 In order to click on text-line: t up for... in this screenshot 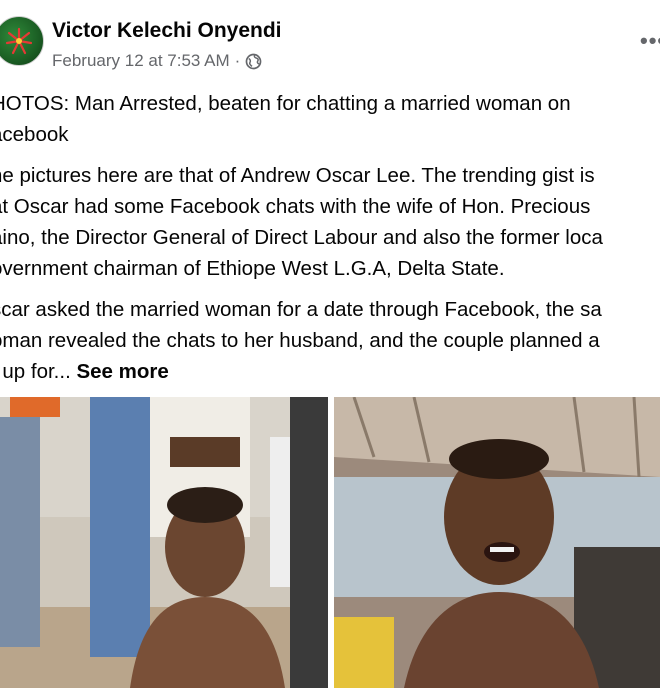, I will do `click(35, 371)`.